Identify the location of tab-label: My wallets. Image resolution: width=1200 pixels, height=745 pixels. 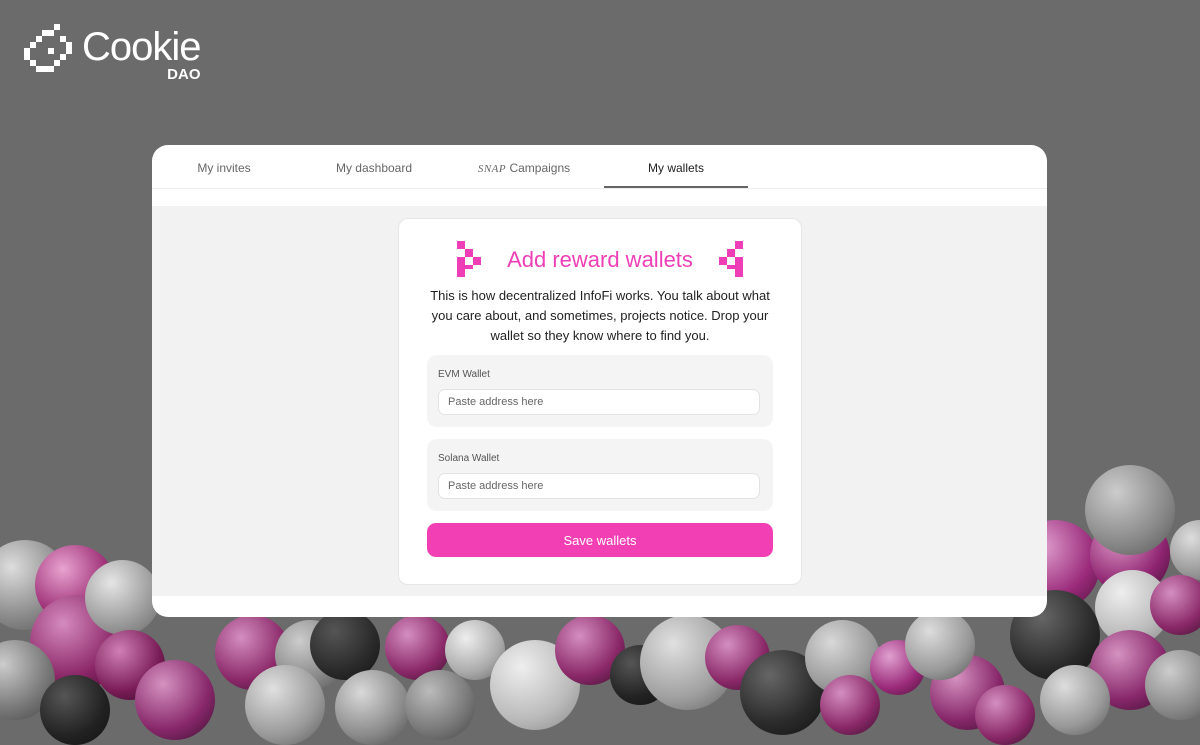
(675, 168).